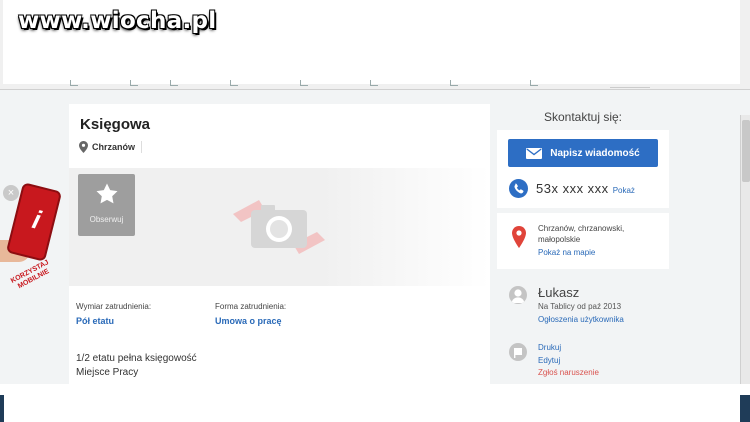 This screenshot has width=750, height=422. Describe the element at coordinates (250, 321) in the screenshot. I see `contract-type-value: Umowa o pracę` at that location.